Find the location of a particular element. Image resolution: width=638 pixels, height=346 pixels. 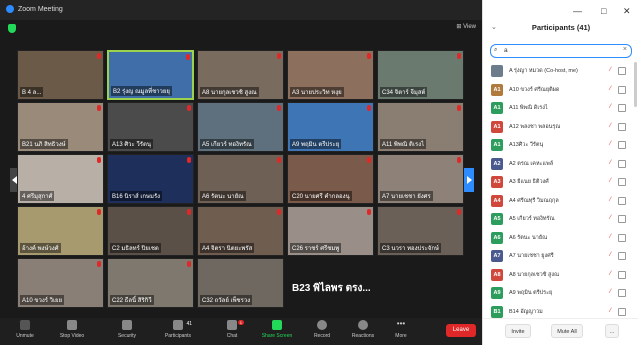

participants-button: 41 Participants is located at coordinates (178, 329).